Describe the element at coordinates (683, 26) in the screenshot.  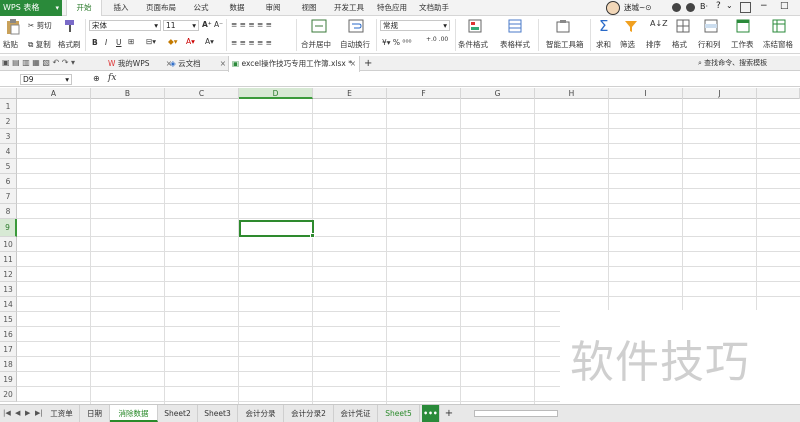
I see `format-icon` at that location.